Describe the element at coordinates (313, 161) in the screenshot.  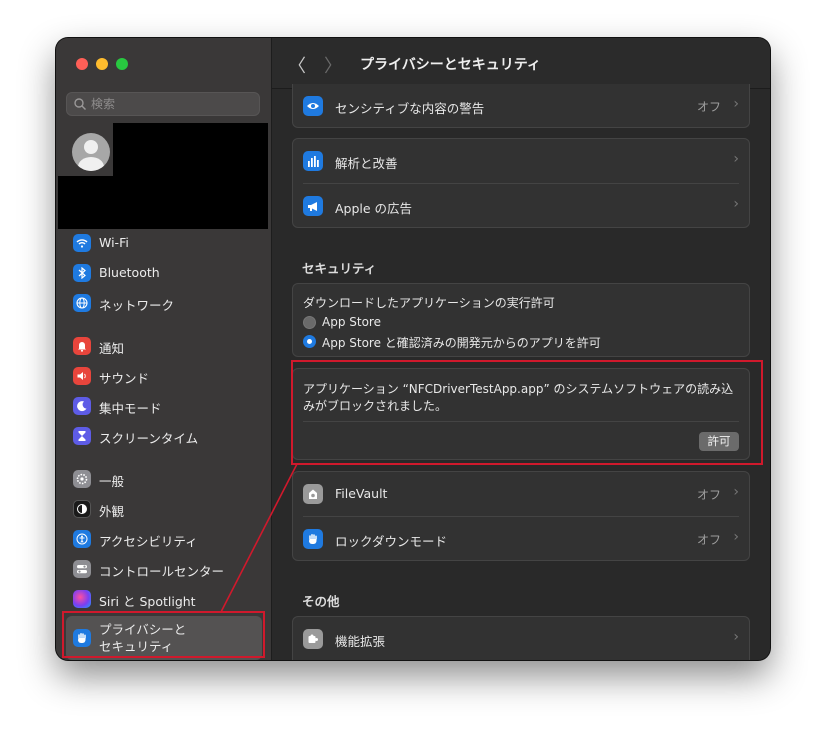
I see `bar-chart-icon` at that location.